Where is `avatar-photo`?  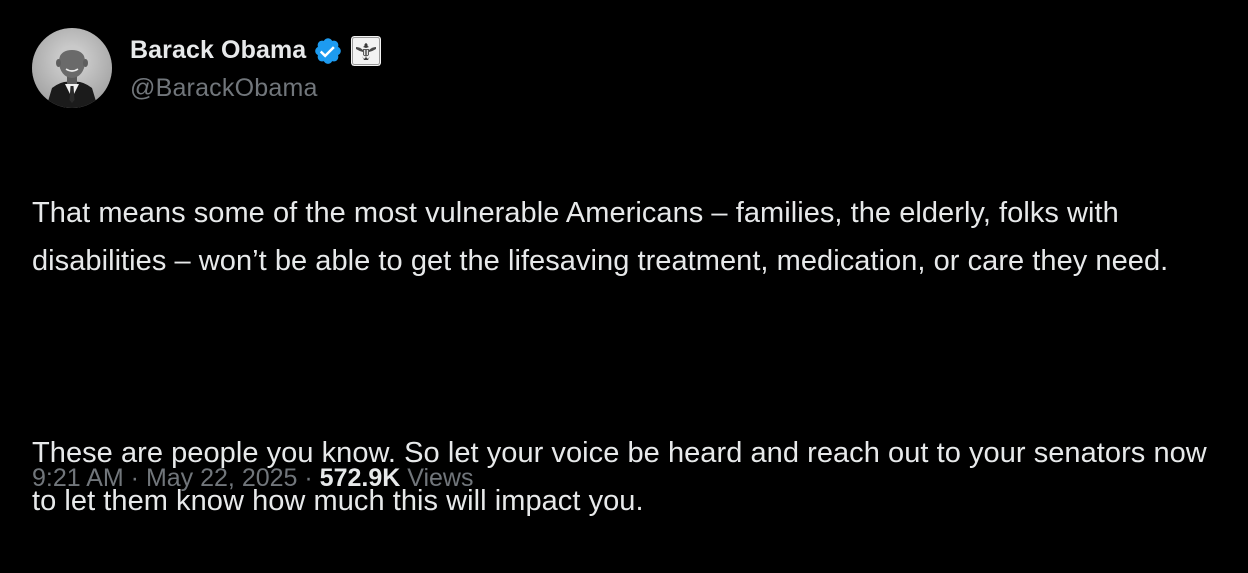 avatar-photo is located at coordinates (72, 68).